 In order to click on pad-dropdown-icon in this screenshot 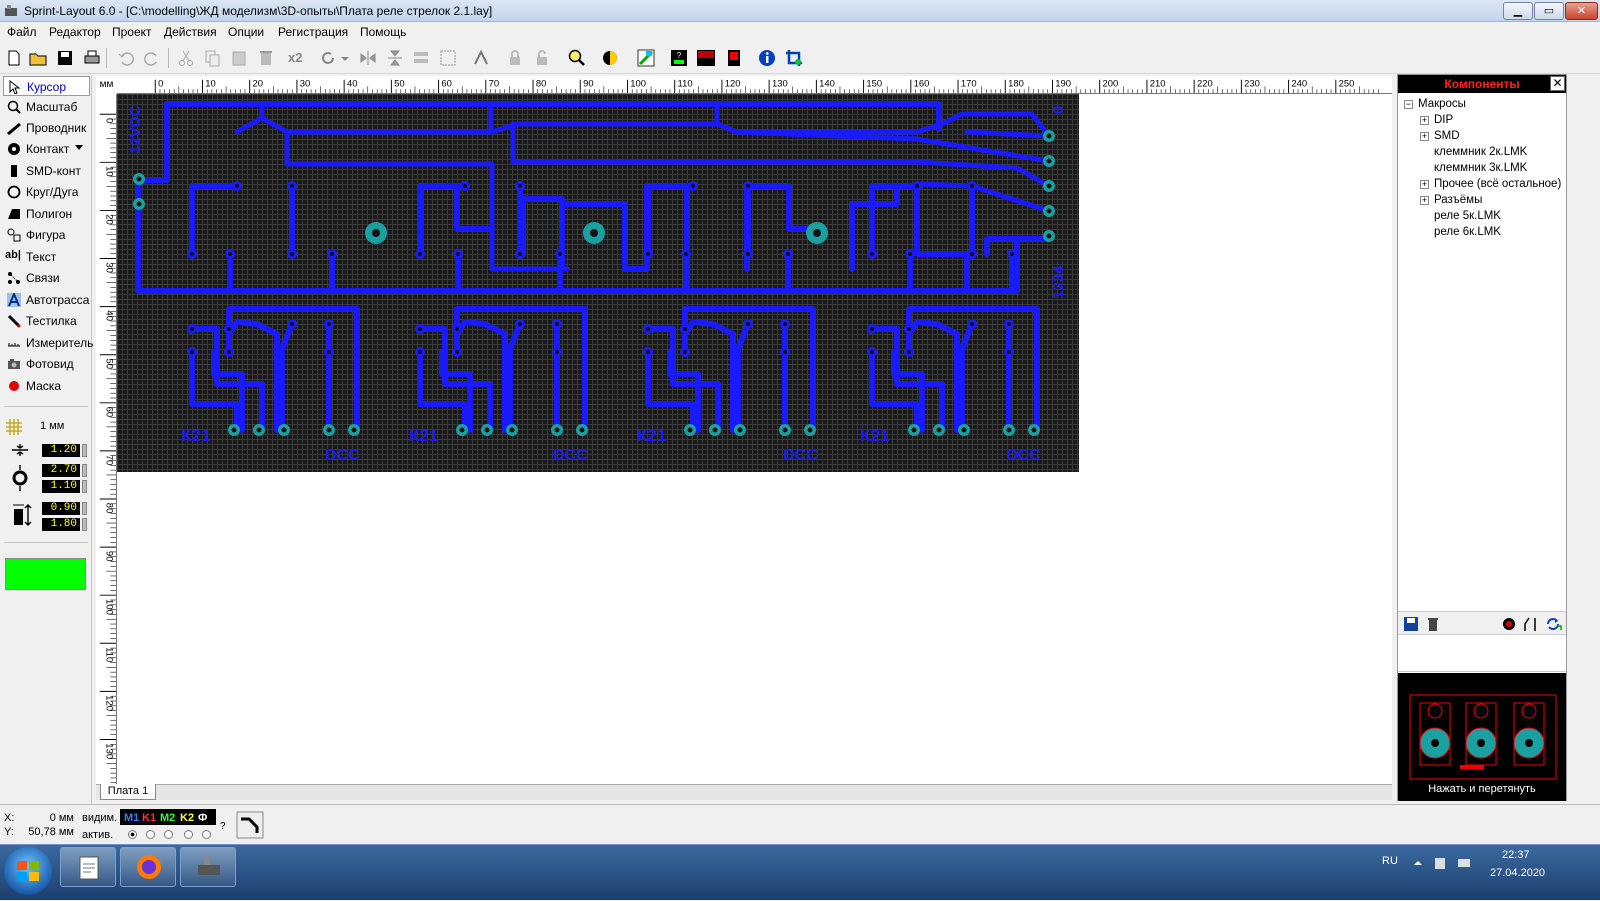, I will do `click(79, 148)`.